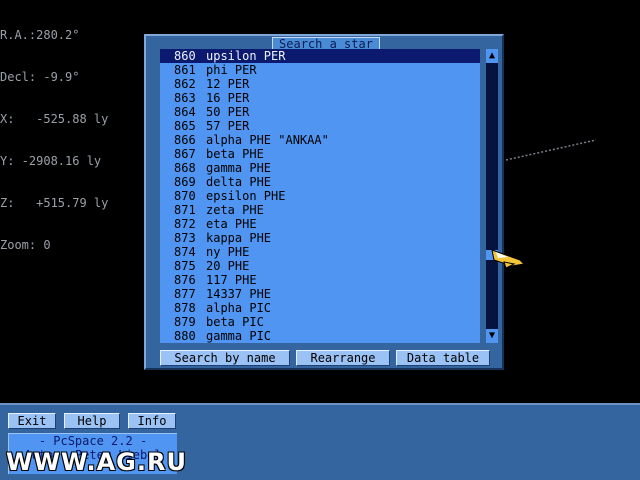 Image resolution: width=640 pixels, height=480 pixels. I want to click on star-name: beta PHE, so click(235, 154).